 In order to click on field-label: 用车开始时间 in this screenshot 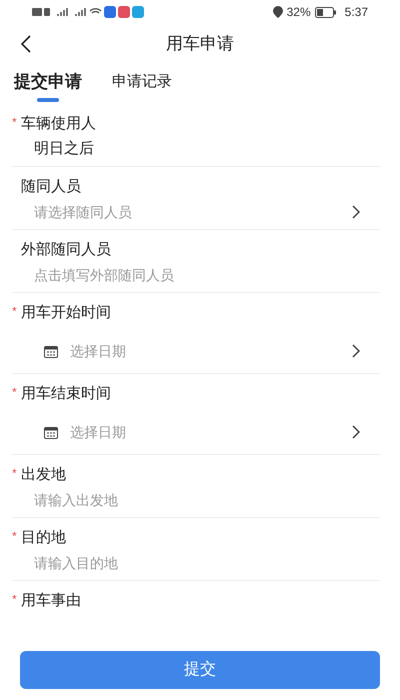, I will do `click(66, 312)`.